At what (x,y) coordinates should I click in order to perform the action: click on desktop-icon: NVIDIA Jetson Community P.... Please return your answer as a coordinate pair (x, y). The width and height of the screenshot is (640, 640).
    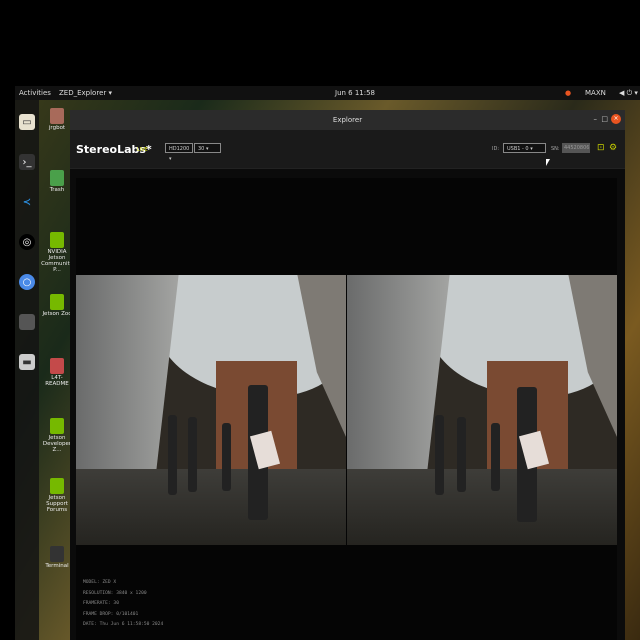
    Looking at the image, I should click on (57, 252).